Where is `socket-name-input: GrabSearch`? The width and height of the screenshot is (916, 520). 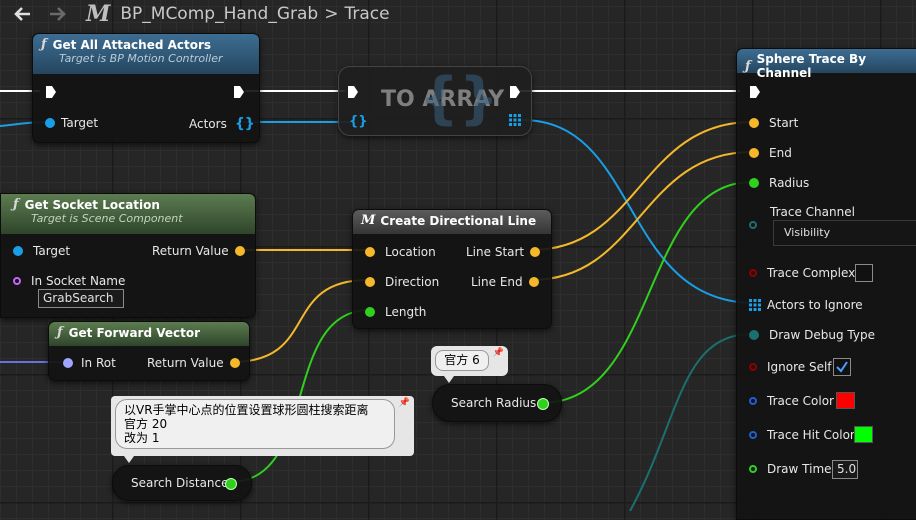 socket-name-input: GrabSearch is located at coordinates (81, 298).